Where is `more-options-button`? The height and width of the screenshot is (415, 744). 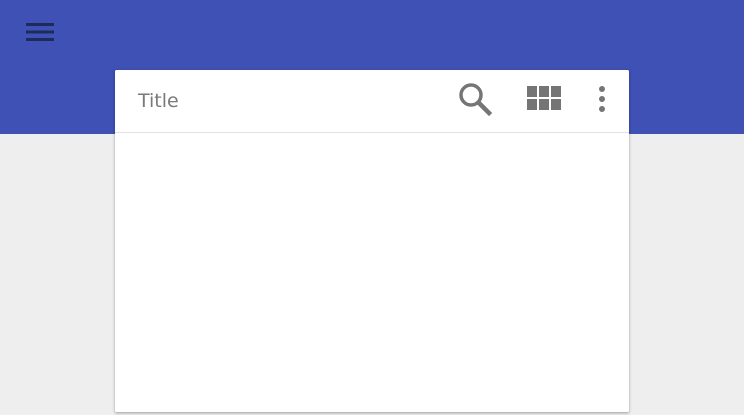
more-options-button is located at coordinates (602, 101).